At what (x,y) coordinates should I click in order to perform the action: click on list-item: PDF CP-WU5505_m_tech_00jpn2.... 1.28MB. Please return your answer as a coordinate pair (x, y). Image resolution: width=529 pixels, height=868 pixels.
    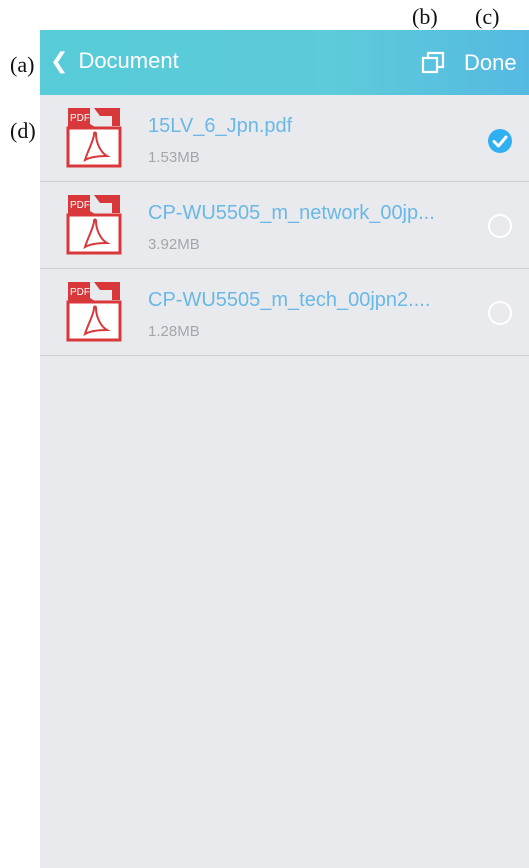
    Looking at the image, I should click on (284, 312).